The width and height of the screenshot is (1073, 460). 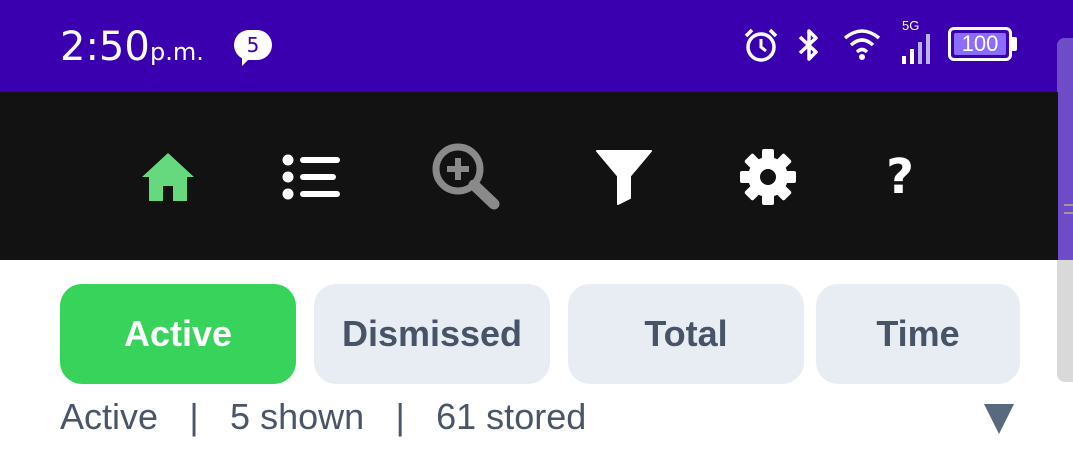 I want to click on filter-button, so click(x=624, y=177).